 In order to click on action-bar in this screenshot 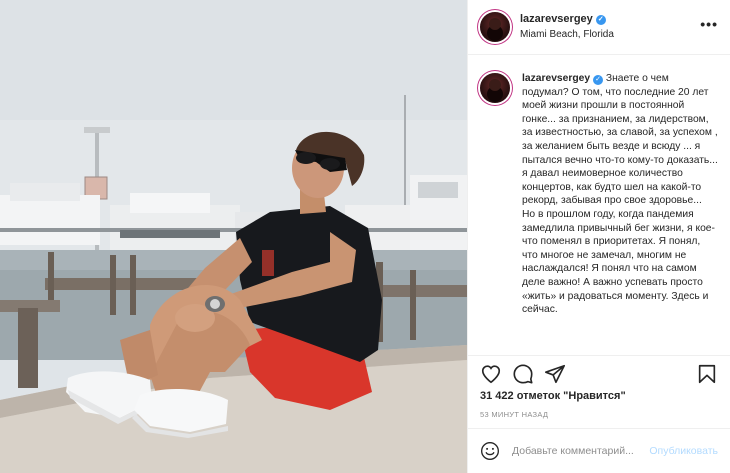, I will do `click(599, 373)`.